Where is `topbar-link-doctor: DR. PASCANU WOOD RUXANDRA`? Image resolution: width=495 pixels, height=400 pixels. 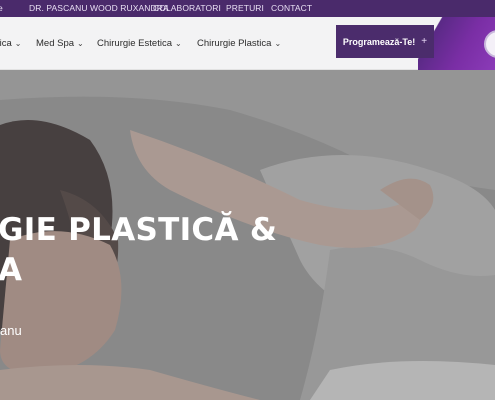 topbar-link-doctor: DR. PASCANU WOOD RUXANDRA is located at coordinates (99, 8).